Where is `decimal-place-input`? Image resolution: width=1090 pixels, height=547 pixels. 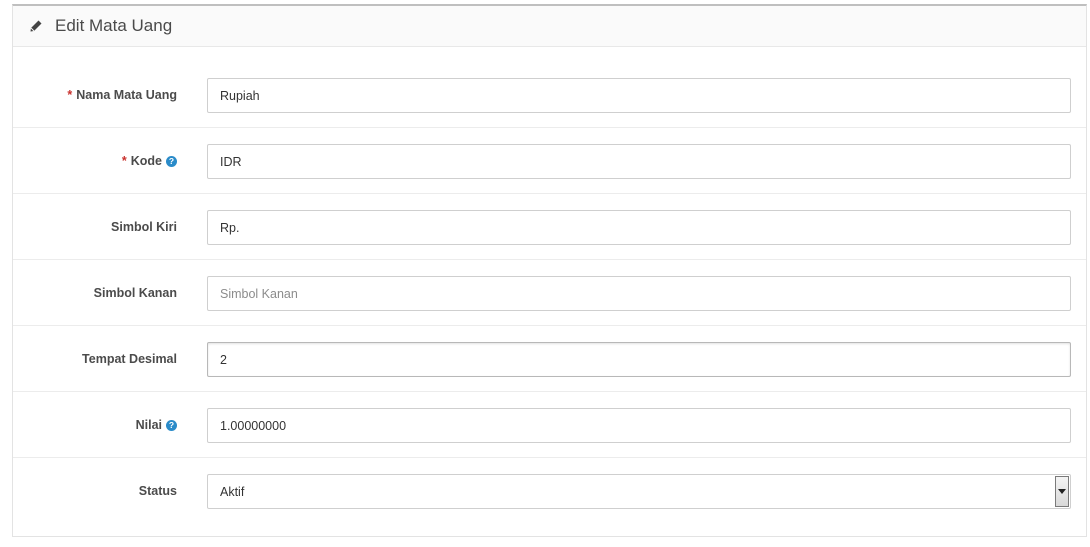
decimal-place-input is located at coordinates (639, 359).